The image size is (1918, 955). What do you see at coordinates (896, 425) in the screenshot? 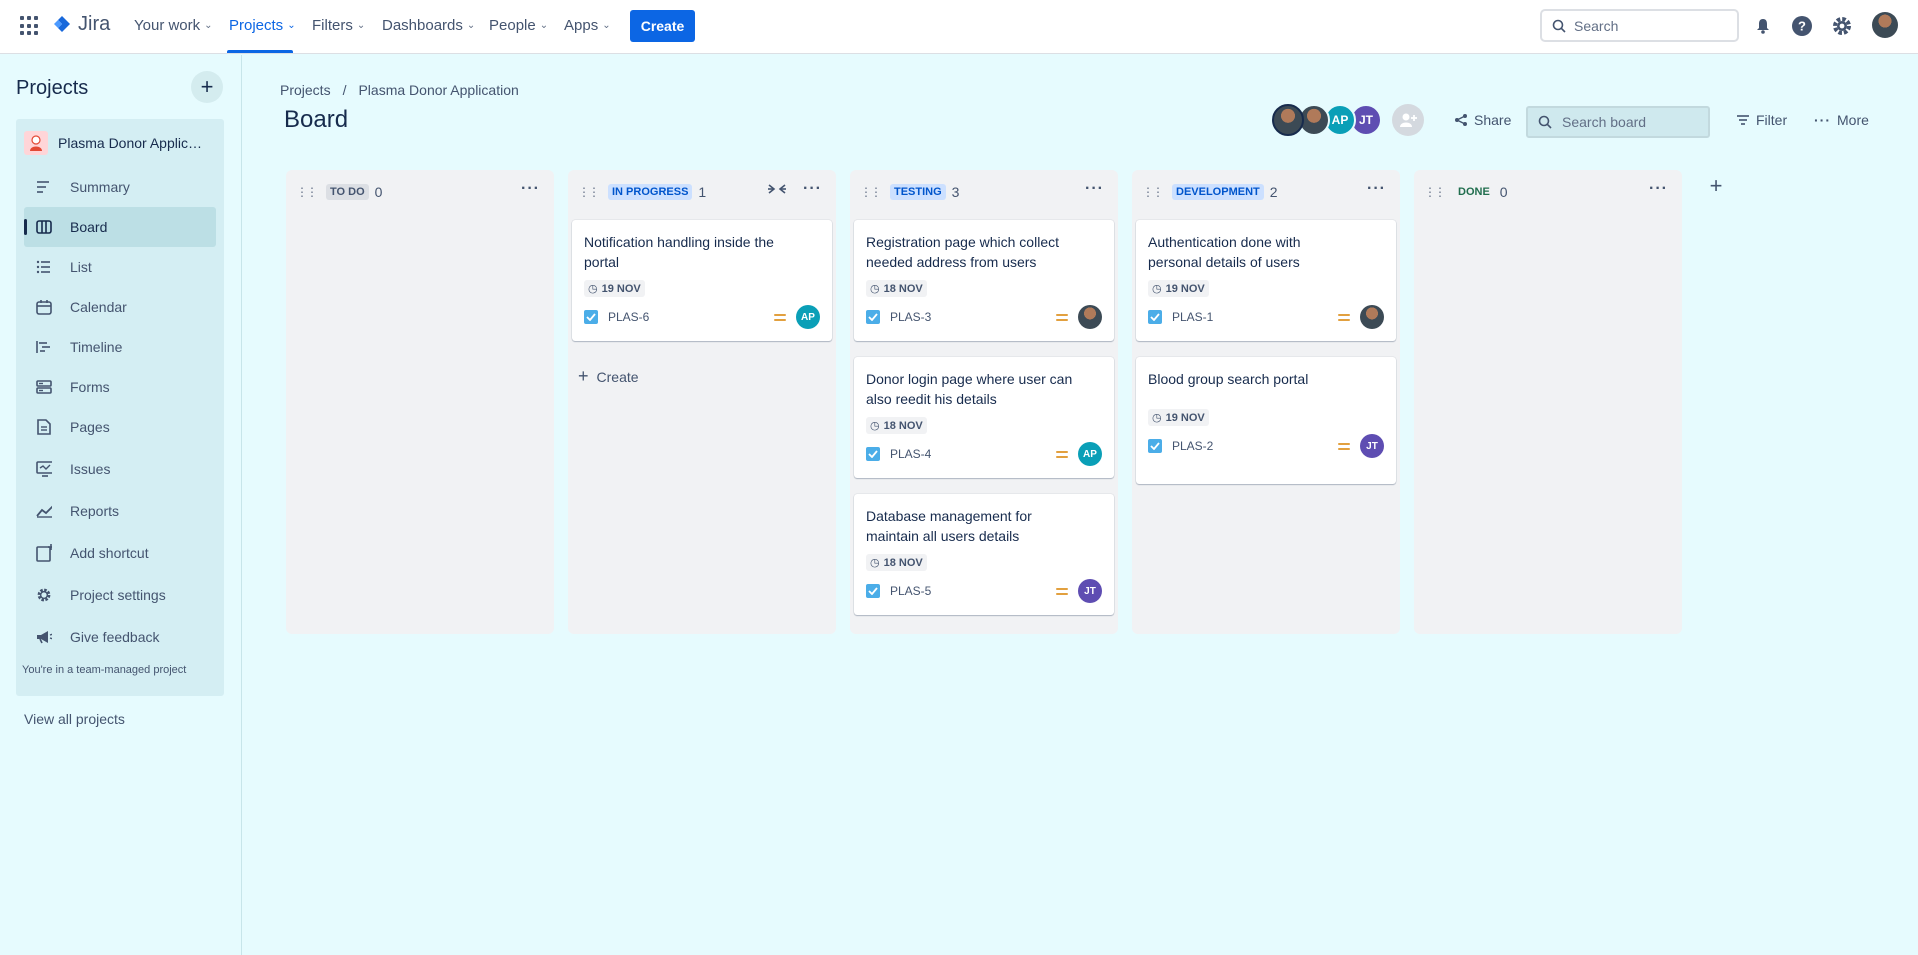
I see `due-date-badge: ◷ 18 NOV` at bounding box center [896, 425].